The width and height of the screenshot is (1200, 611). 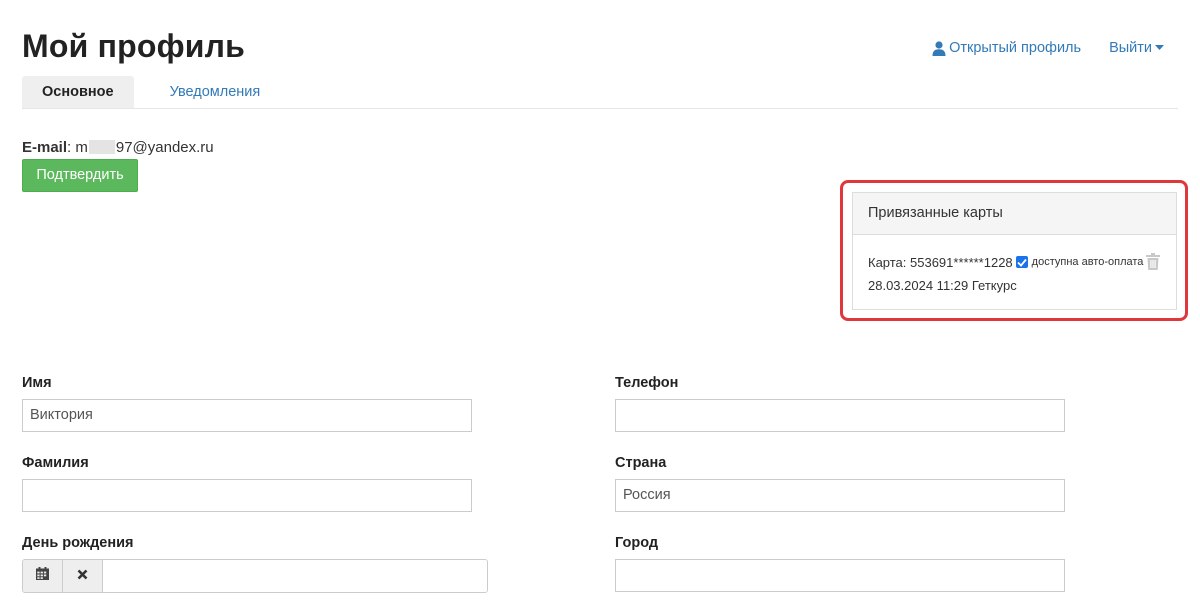 What do you see at coordinates (101, 147) in the screenshot?
I see `email-mask` at bounding box center [101, 147].